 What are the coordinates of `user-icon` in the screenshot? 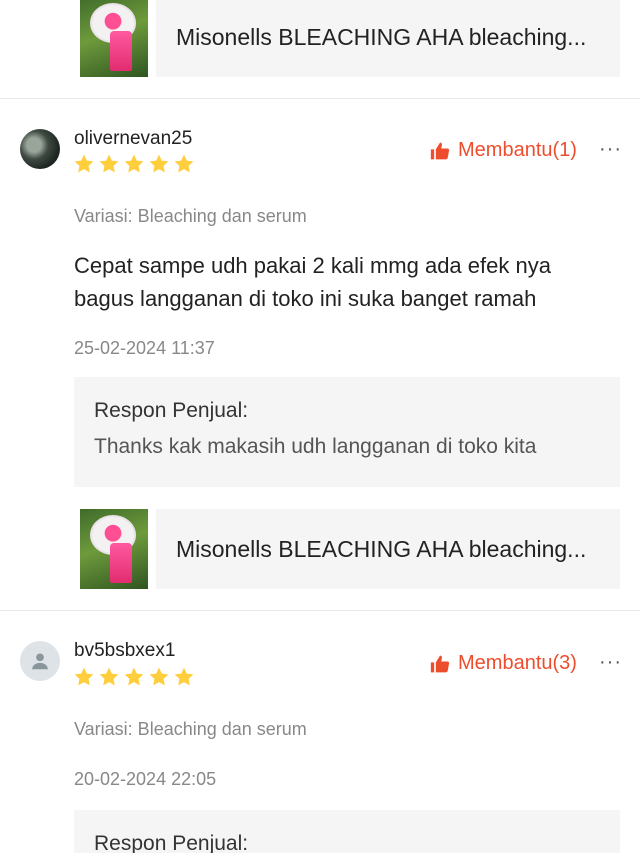 It's located at (40, 661).